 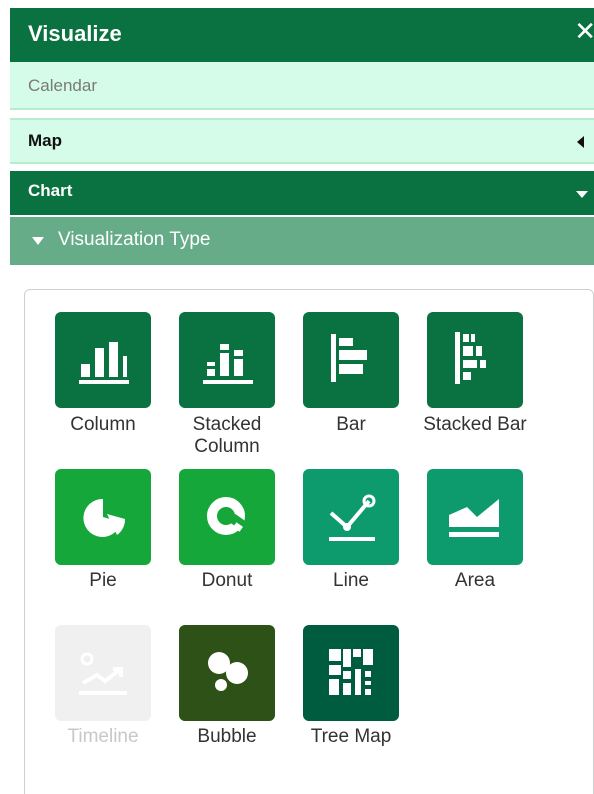 I want to click on donut-chart-icon, so click(x=227, y=516).